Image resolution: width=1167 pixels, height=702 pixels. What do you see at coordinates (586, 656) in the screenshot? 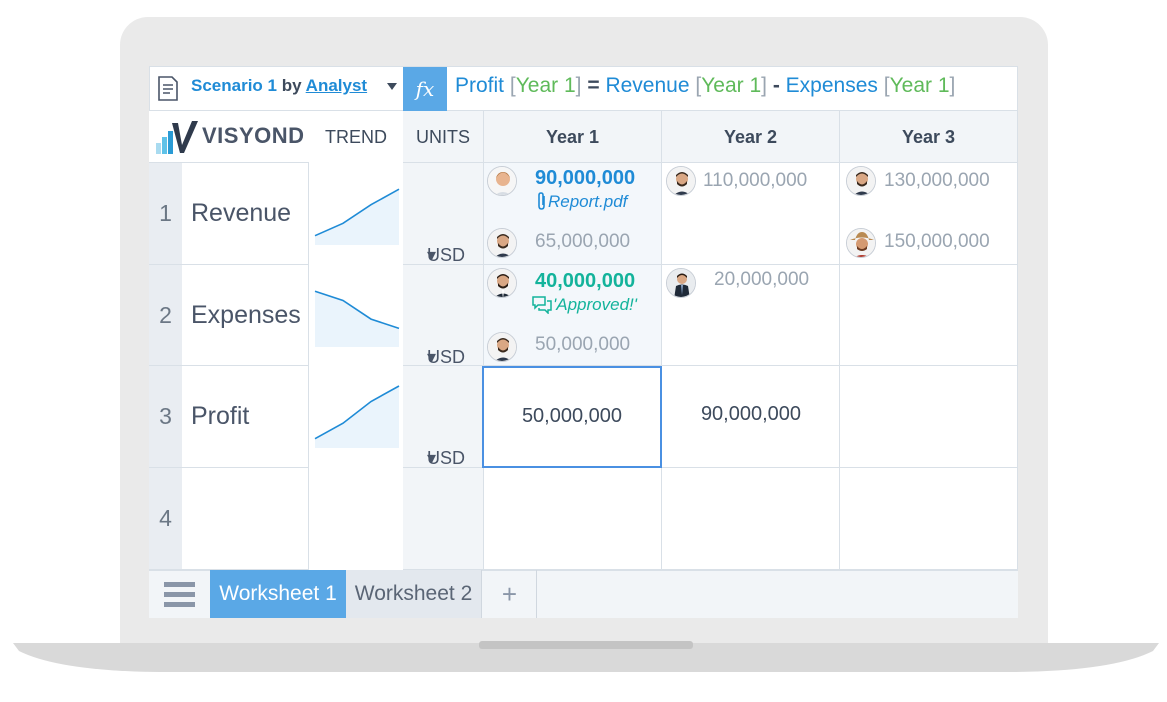
I see `laptop-base` at bounding box center [586, 656].